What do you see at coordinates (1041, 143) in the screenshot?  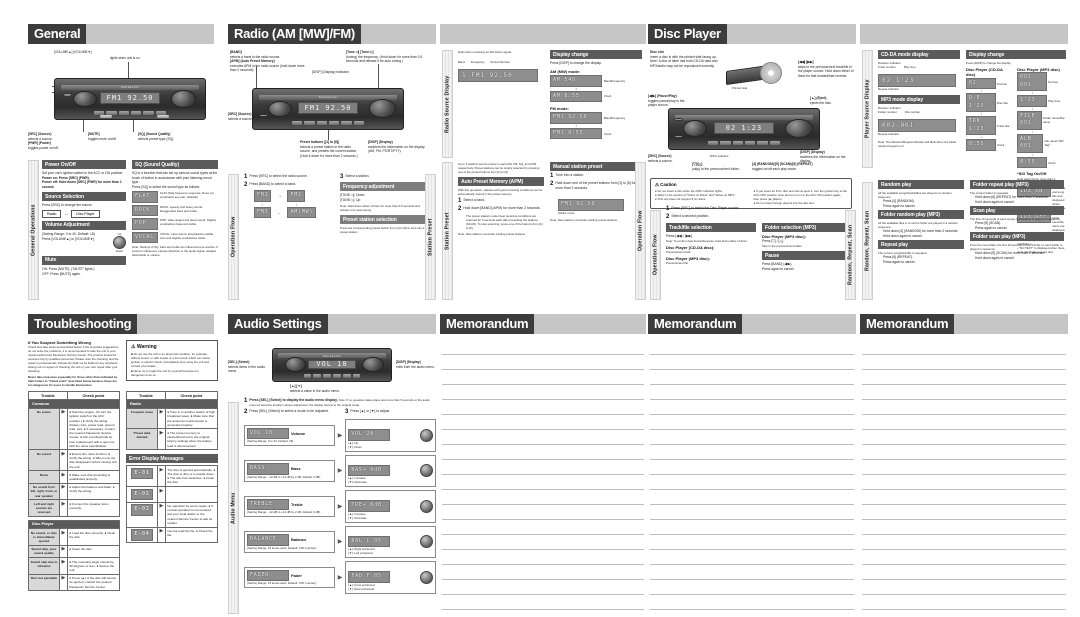 I see `lcd-row: ALB 001 File name/"ID3 Tag"` at bounding box center [1041, 143].